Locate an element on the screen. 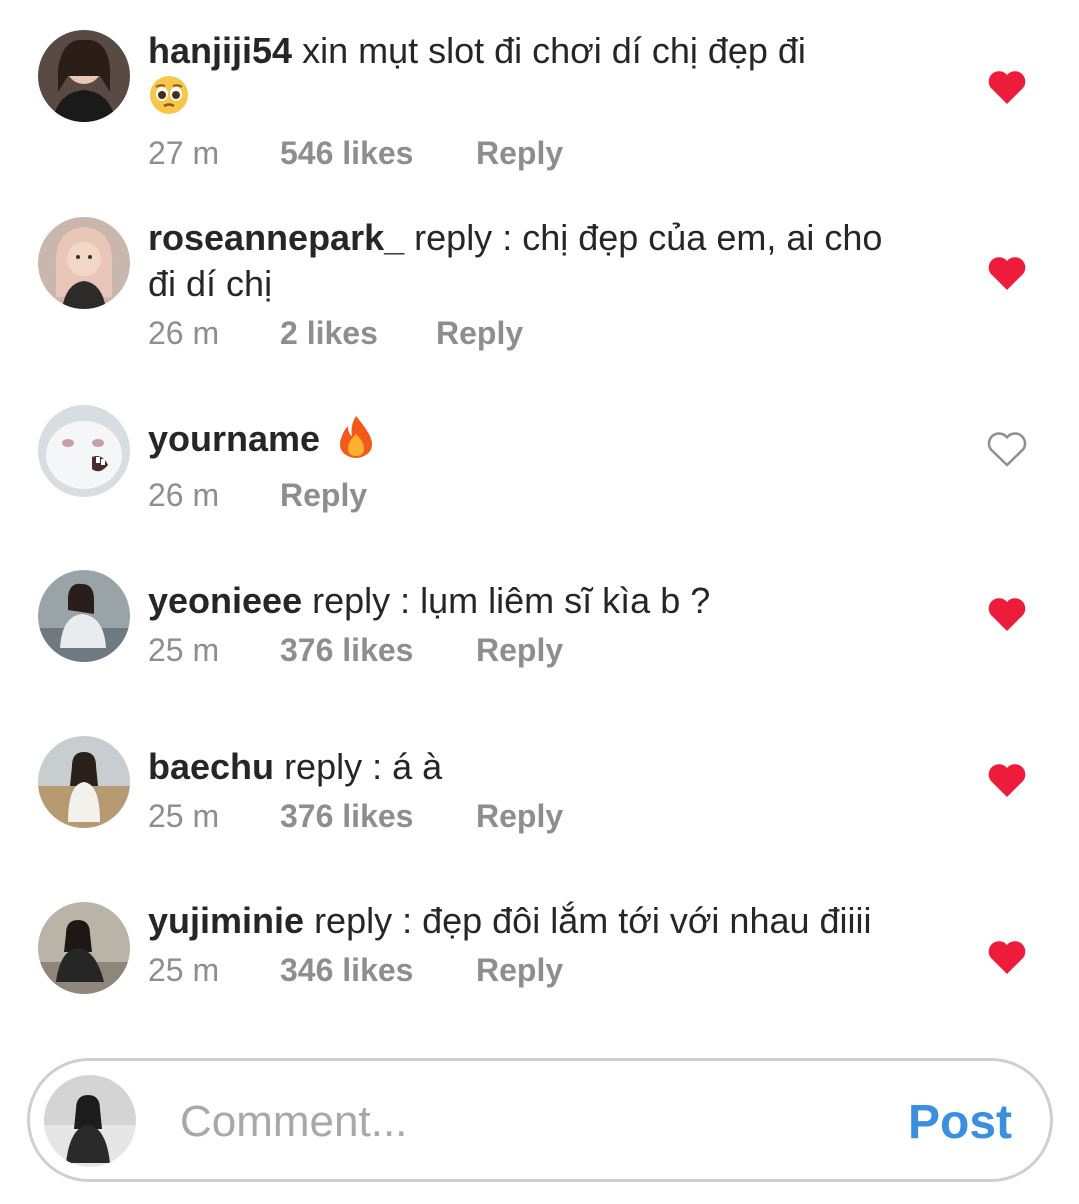  comment-body: yourname 26 m Reply is located at coordinates (528, 464).